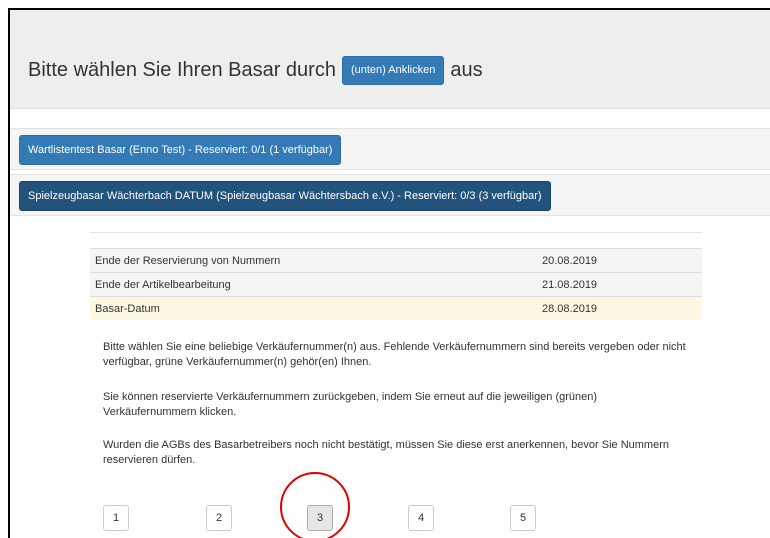 This screenshot has height=538, width=770. I want to click on seller-number-button: 2, so click(219, 518).